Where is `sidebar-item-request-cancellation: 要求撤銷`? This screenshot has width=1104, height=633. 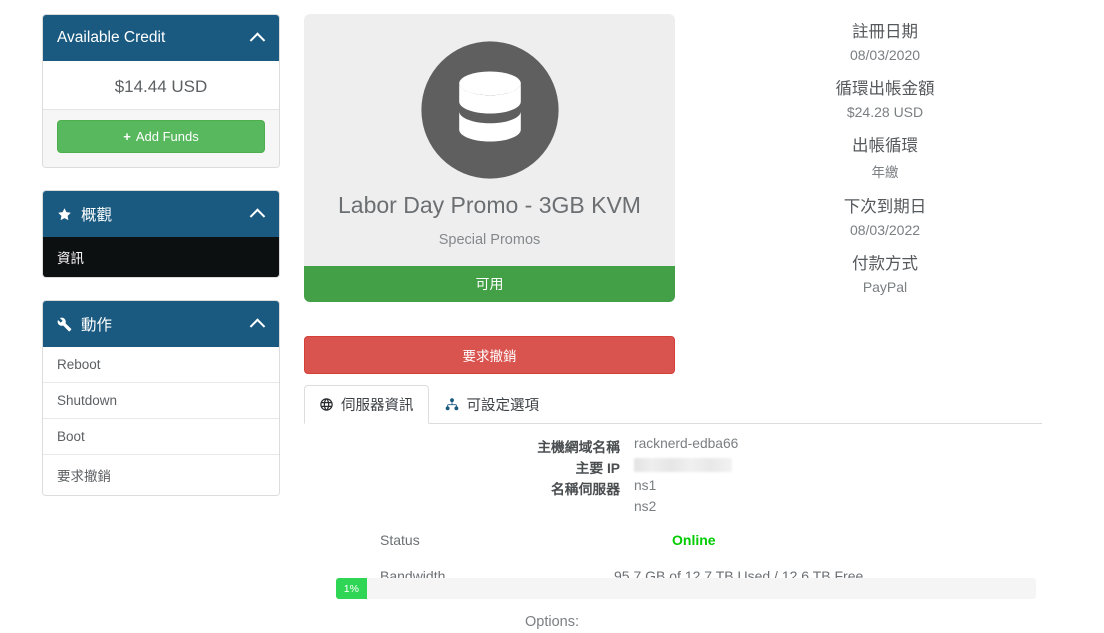 sidebar-item-request-cancellation: 要求撤銷 is located at coordinates (161, 475).